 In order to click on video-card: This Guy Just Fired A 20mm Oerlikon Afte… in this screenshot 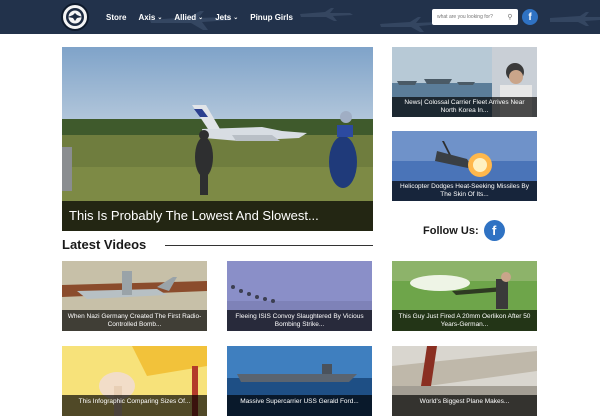, I will do `click(464, 296)`.